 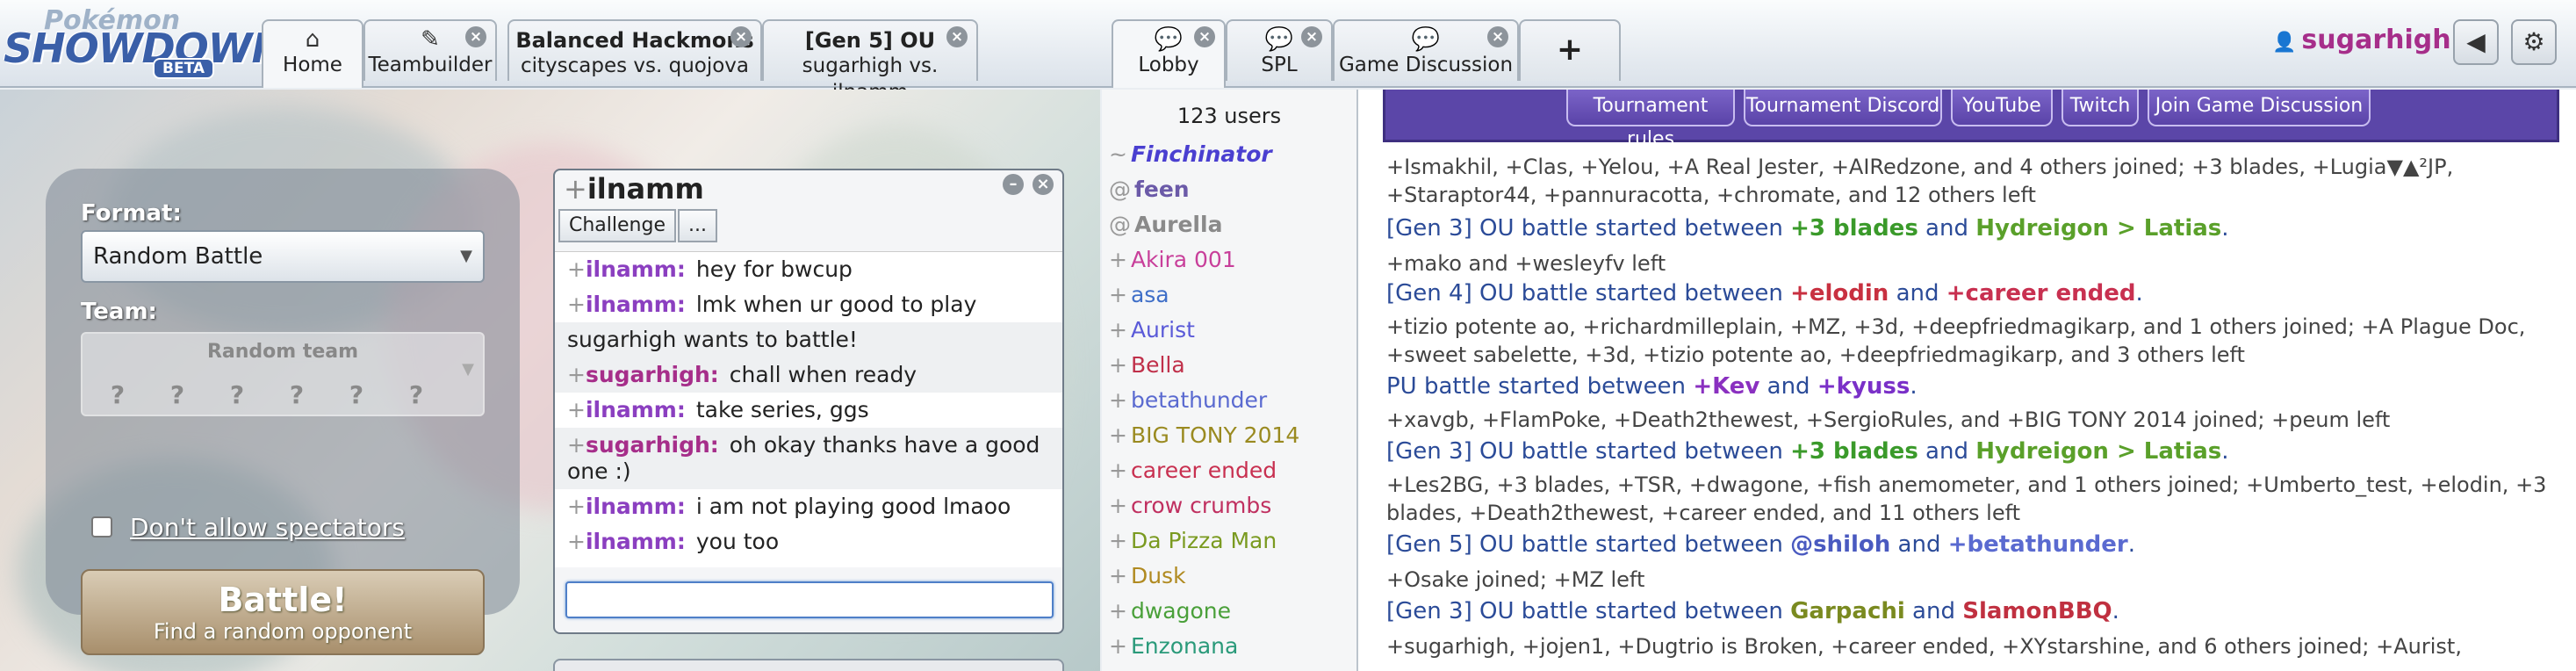 I want to click on pm-message: +ilnamm: i am not playing good lmaoo, so click(x=808, y=506).